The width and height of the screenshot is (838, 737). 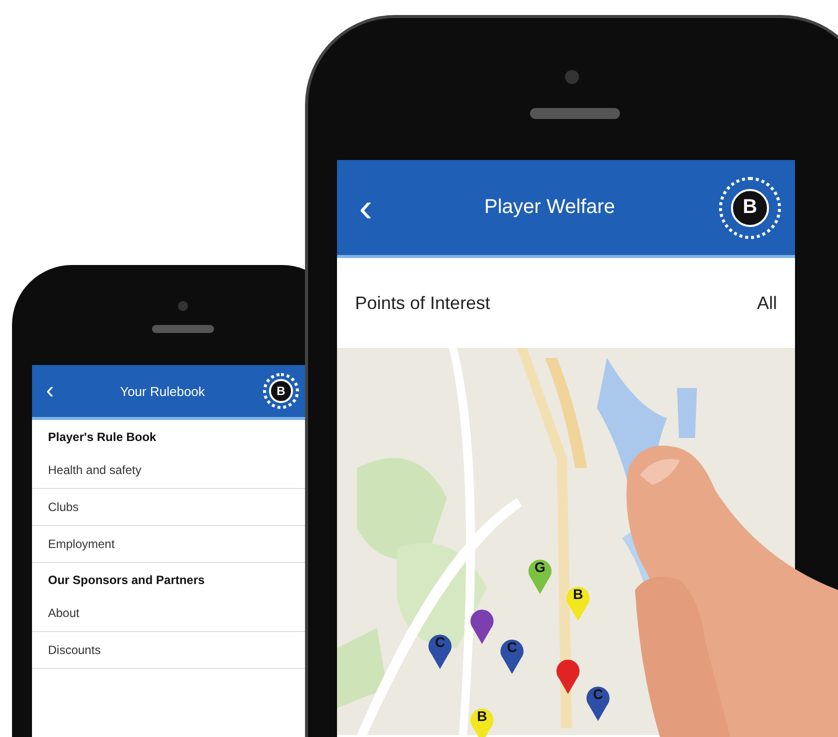 I want to click on filter-row: Points of Interest All, so click(x=566, y=303).